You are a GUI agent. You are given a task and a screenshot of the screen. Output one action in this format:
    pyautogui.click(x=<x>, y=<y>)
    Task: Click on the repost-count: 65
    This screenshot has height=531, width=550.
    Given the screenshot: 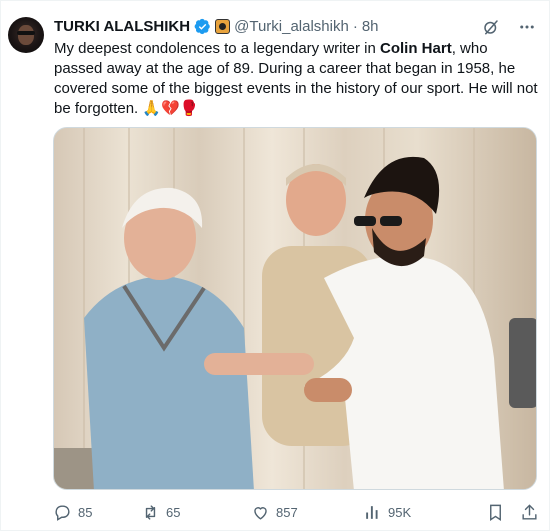 What is the action you would take?
    pyautogui.click(x=173, y=512)
    